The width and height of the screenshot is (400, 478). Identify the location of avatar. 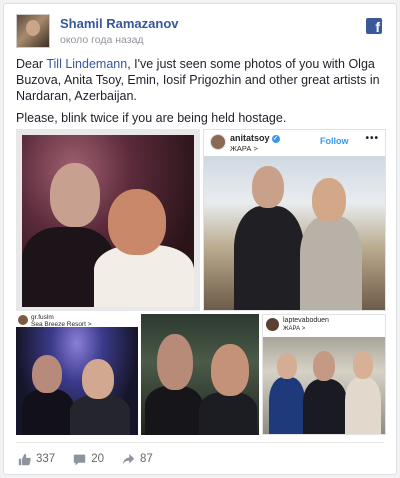
(33, 31).